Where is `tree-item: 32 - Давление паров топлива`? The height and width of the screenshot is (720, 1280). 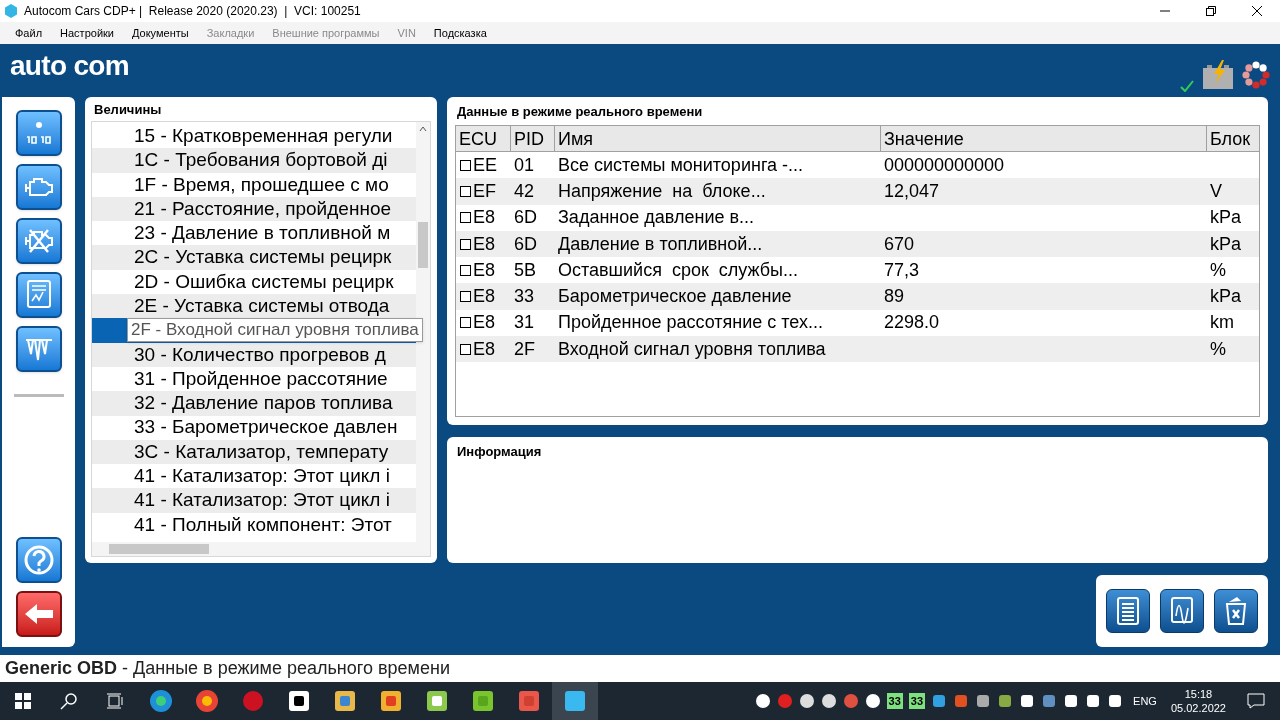 tree-item: 32 - Давление паров топлива is located at coordinates (254, 403).